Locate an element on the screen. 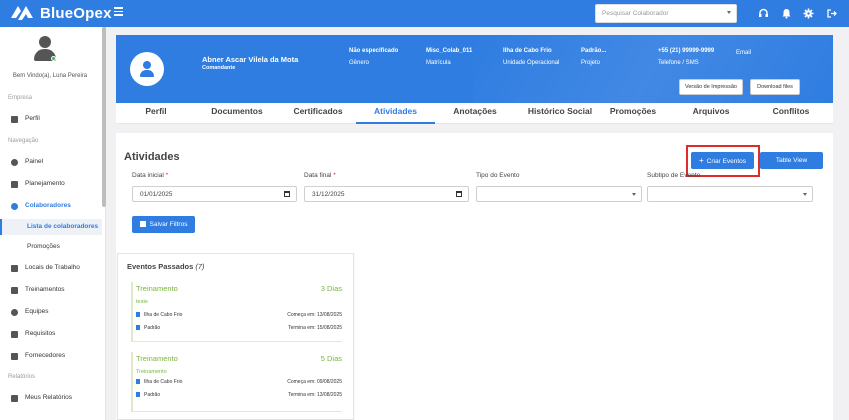  app-name: BlueOpex is located at coordinates (76, 13).